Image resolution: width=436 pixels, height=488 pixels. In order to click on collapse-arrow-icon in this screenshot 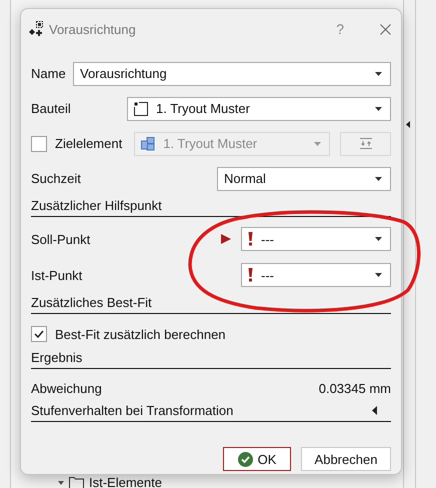, I will do `click(408, 124)`.